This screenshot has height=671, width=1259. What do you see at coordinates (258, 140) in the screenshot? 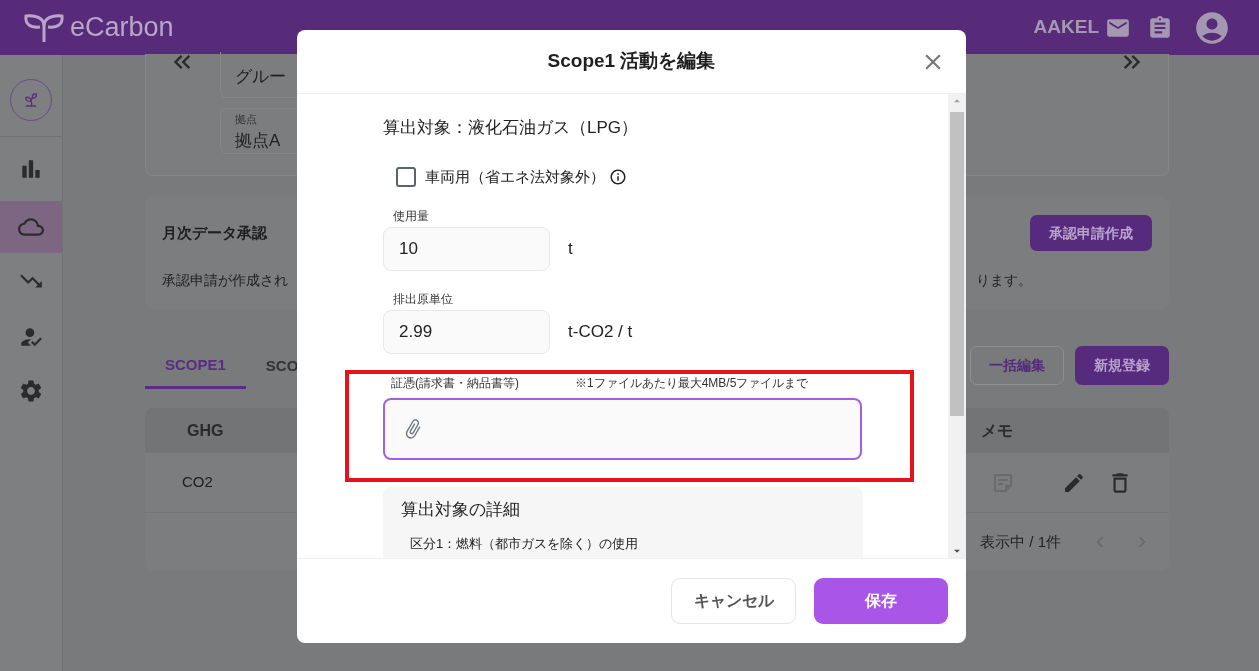
I see `site-value: 拠点A` at bounding box center [258, 140].